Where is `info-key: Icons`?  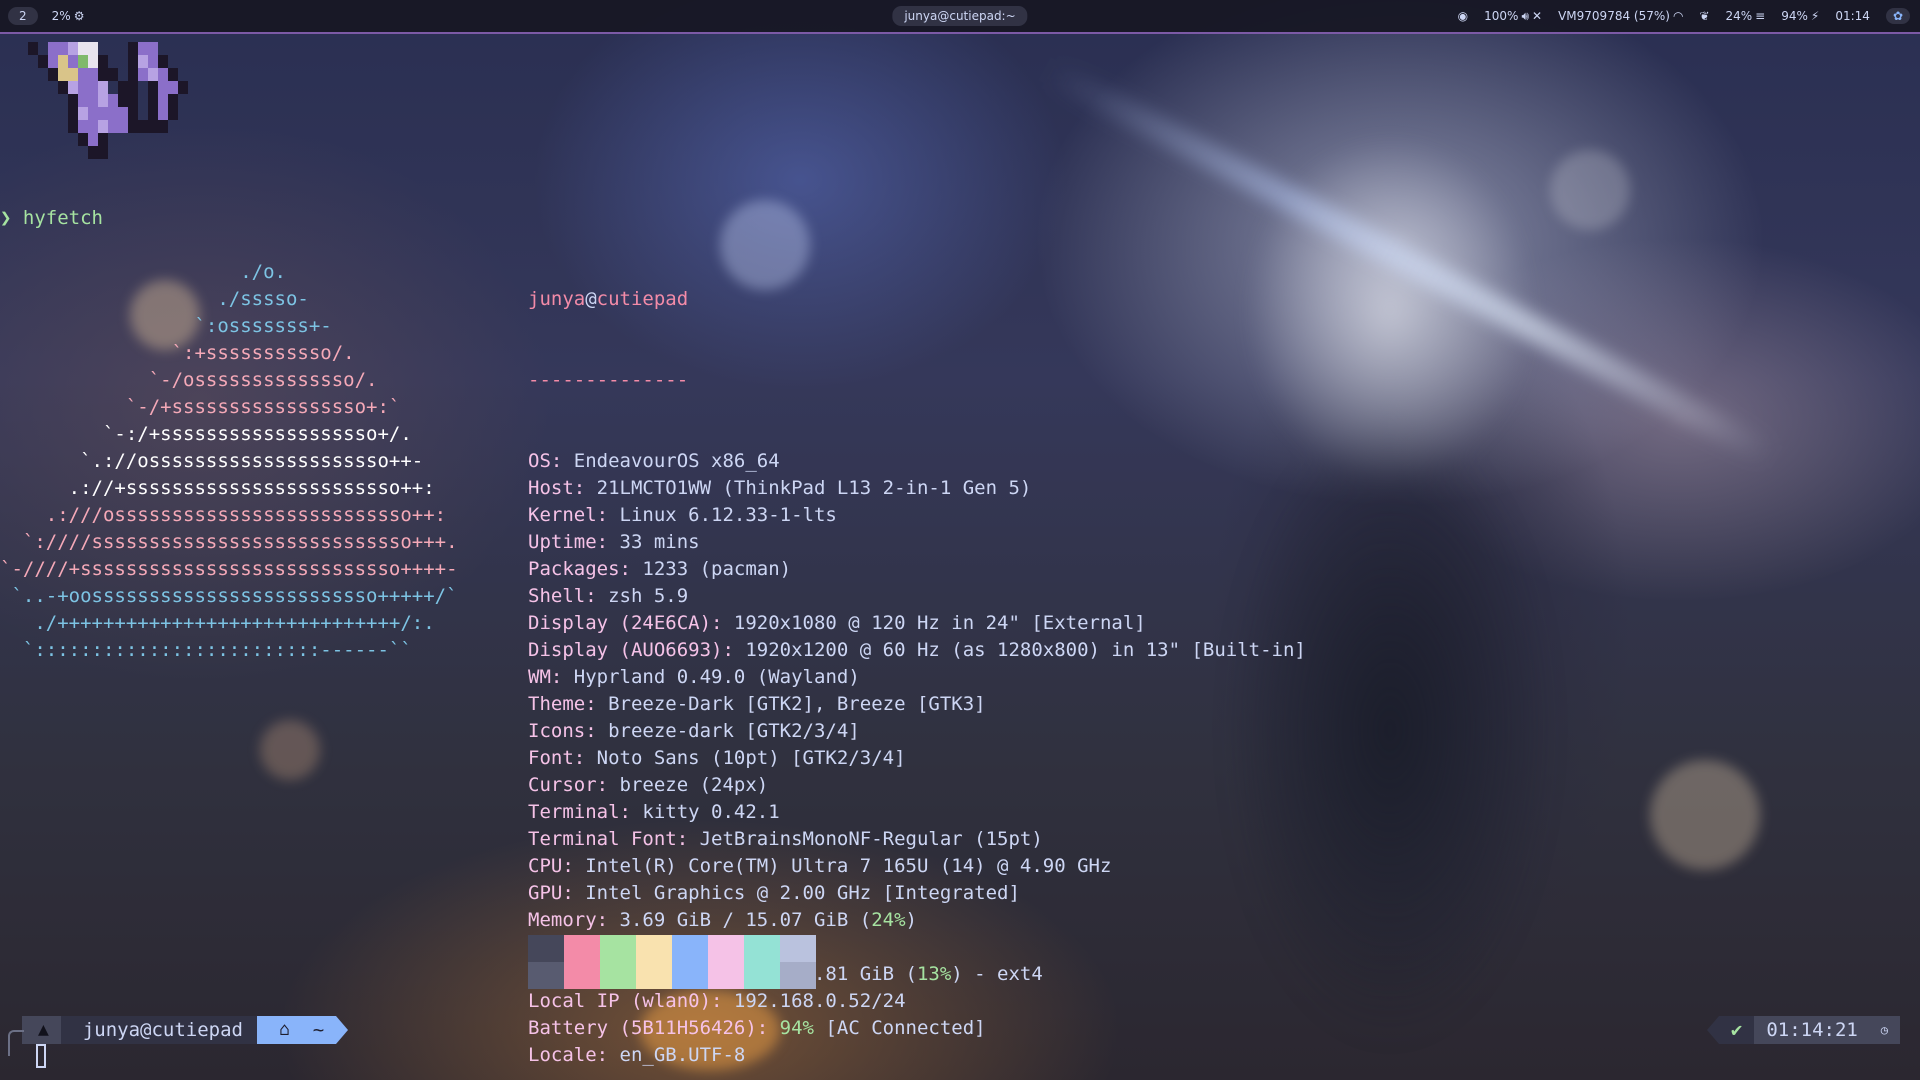 info-key: Icons is located at coordinates (557, 731).